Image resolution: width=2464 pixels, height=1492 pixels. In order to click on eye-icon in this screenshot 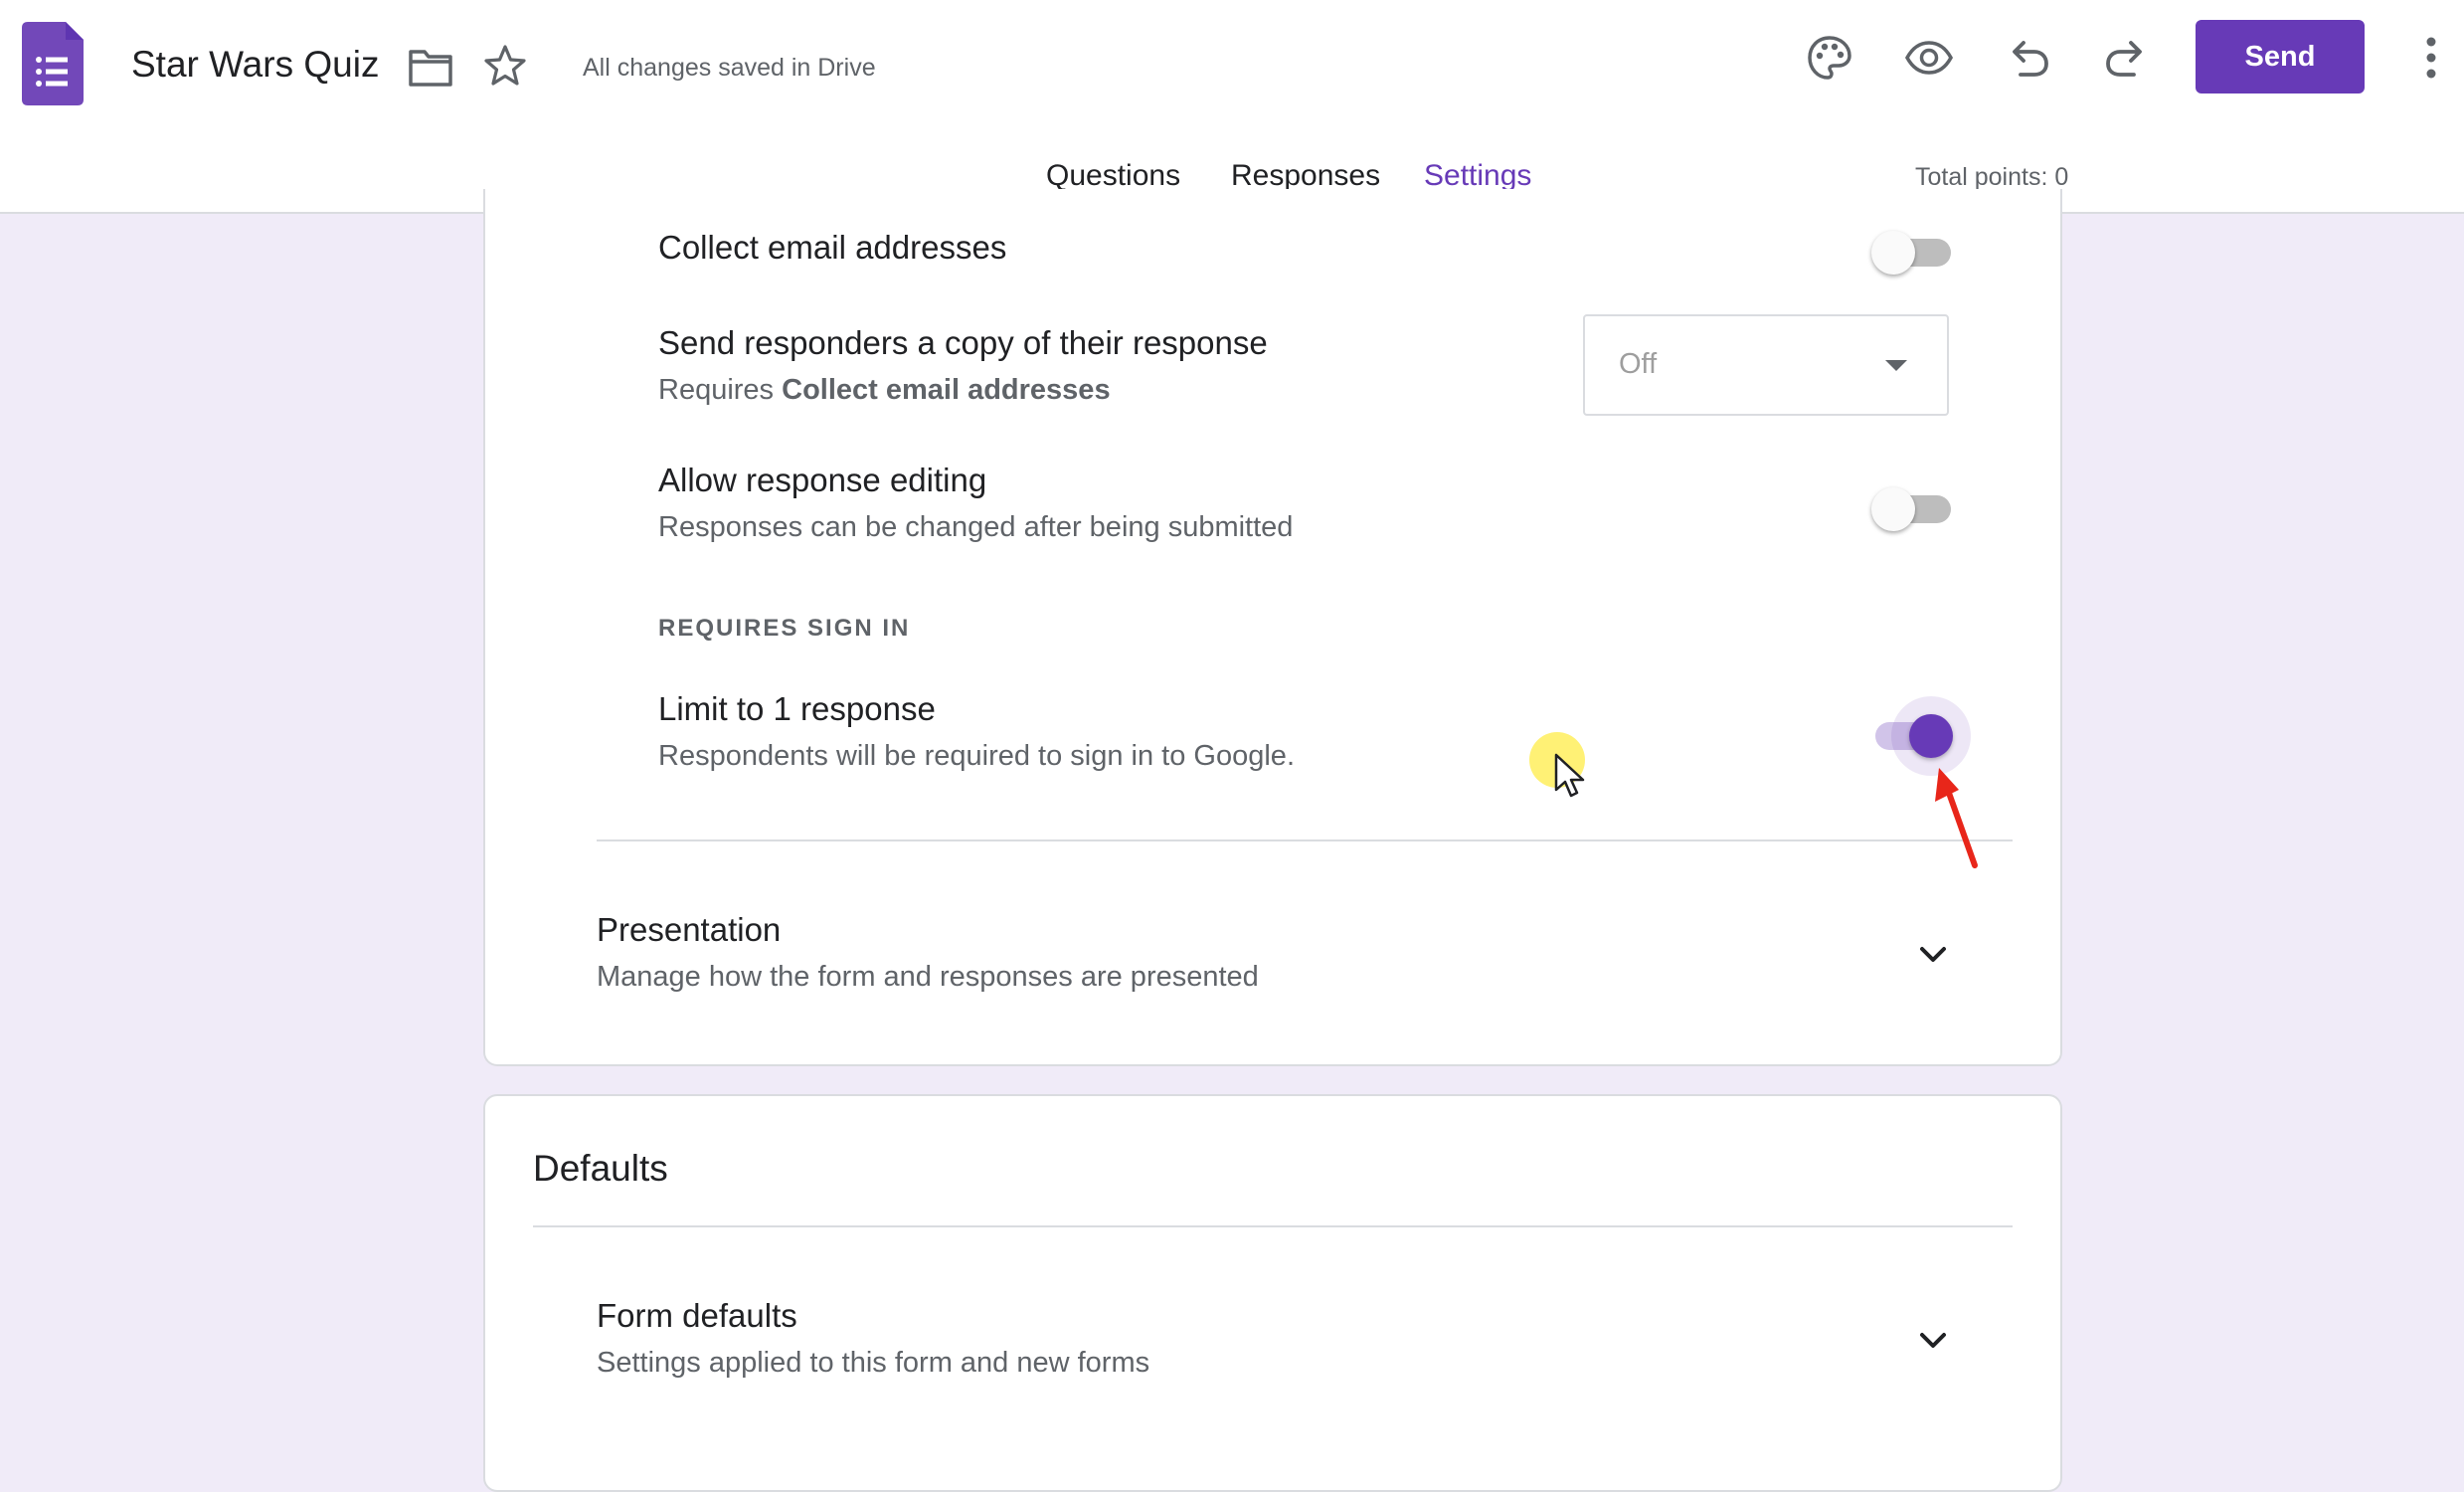, I will do `click(1929, 58)`.